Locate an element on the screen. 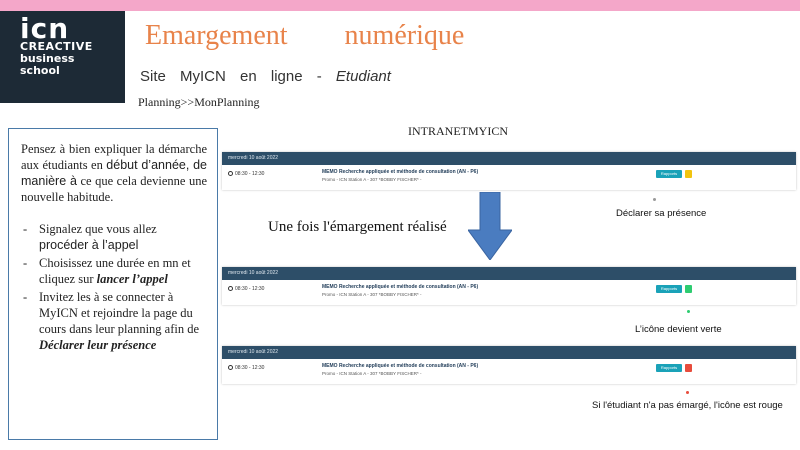 This screenshot has height=450, width=800. icn-logo: icn CREACTIVE business school is located at coordinates (62, 57).